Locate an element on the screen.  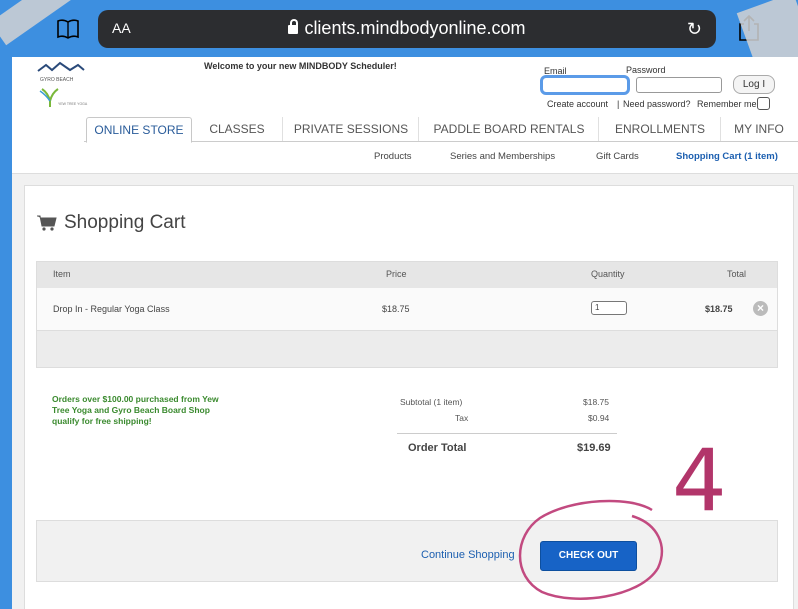
tax-label: Tax is located at coordinates (462, 418).